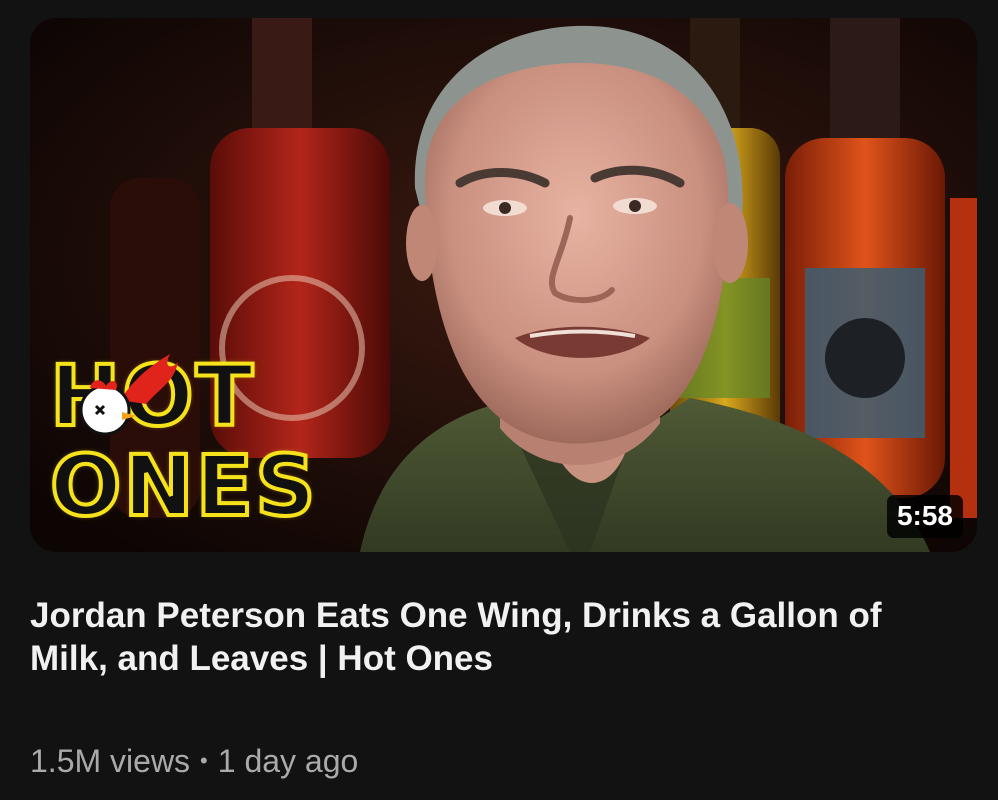  Describe the element at coordinates (194, 761) in the screenshot. I see `video-metadata: 1.5M views • 1 day ago` at that location.